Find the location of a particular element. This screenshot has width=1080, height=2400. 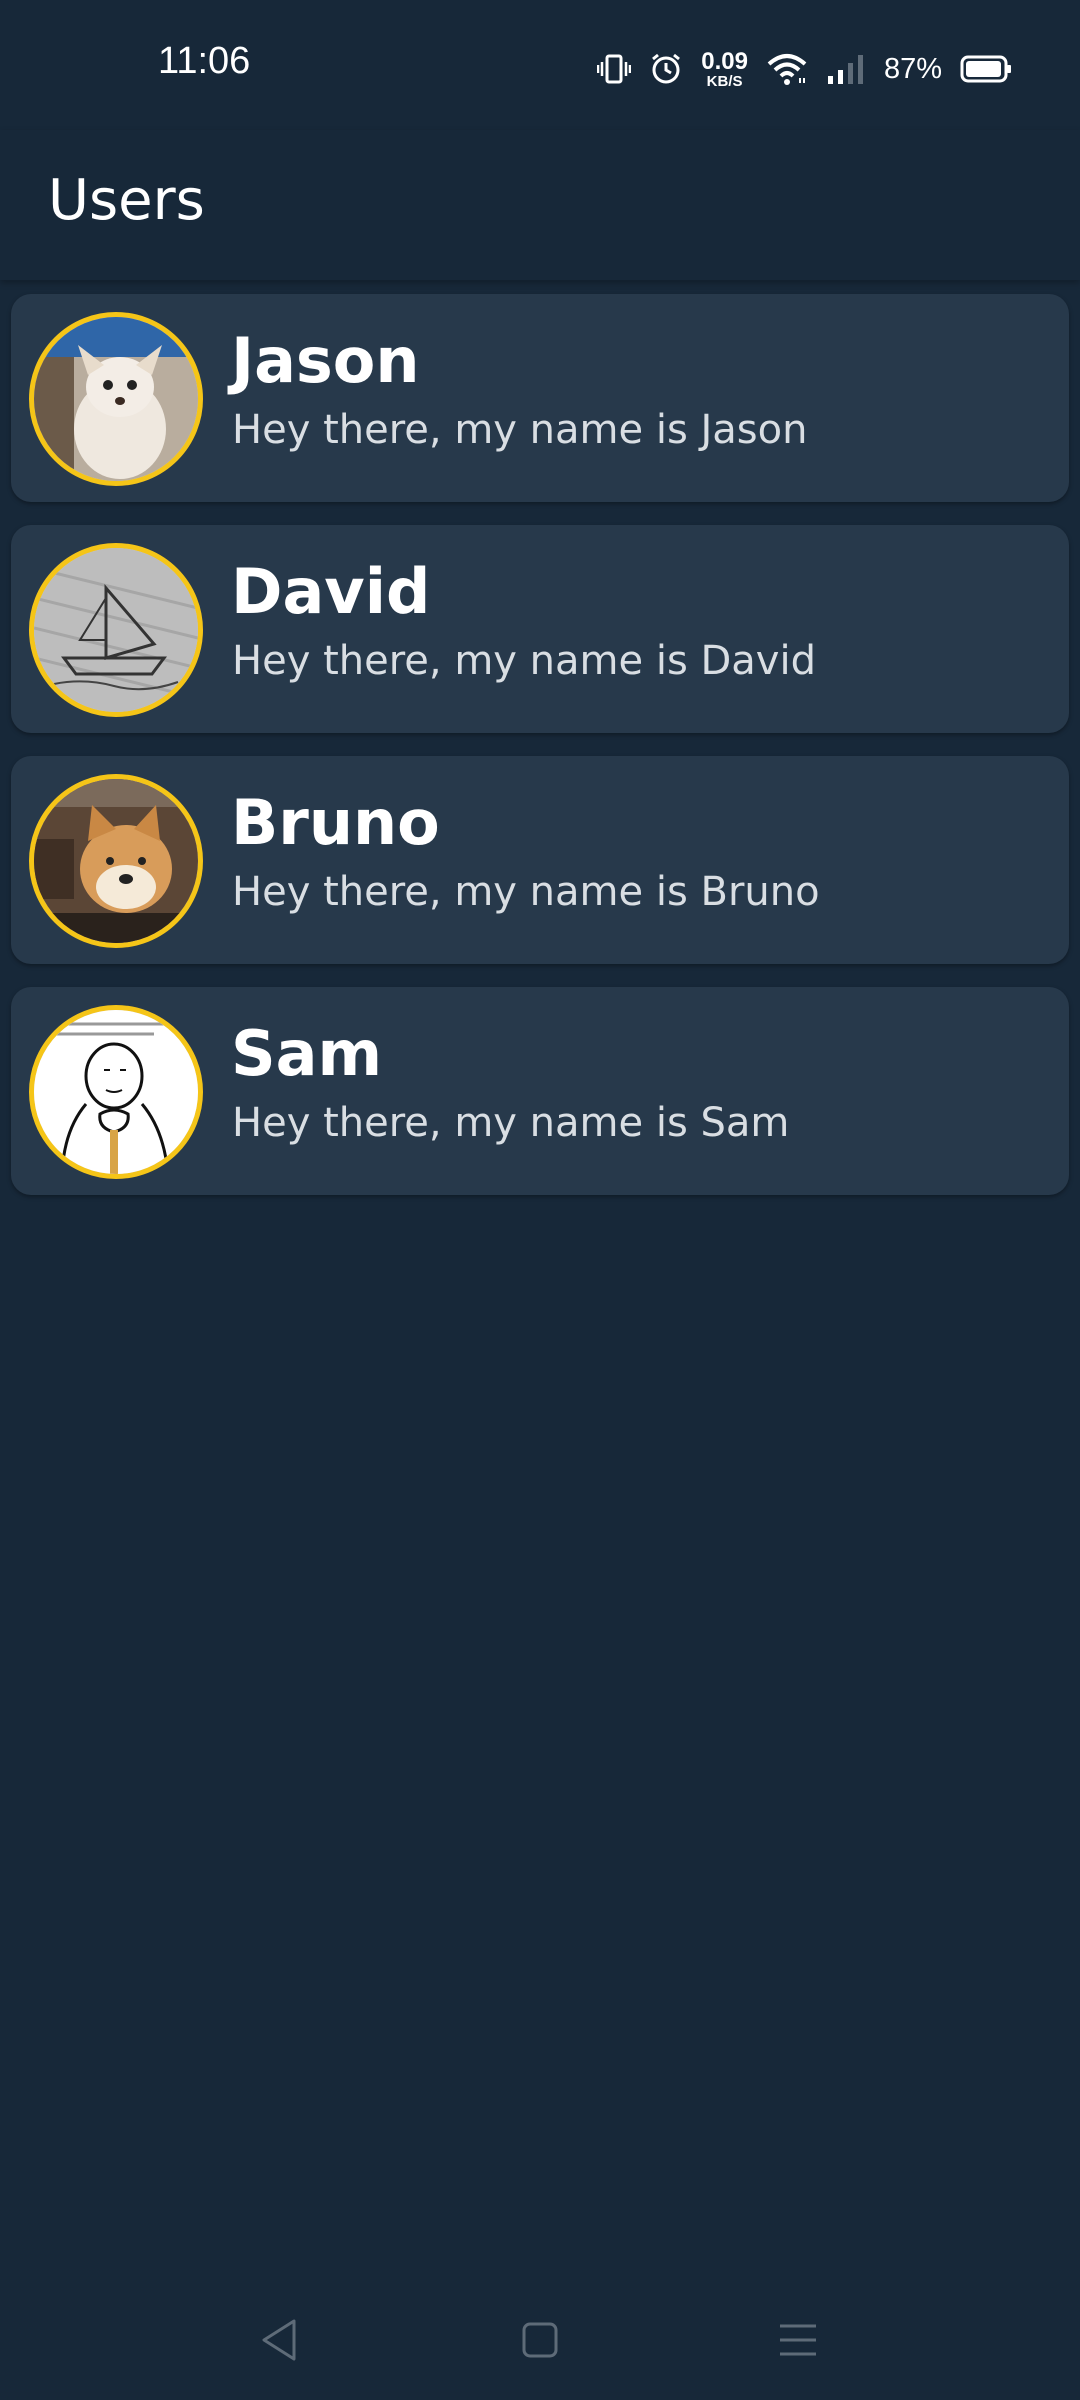

back-button is located at coordinates (280, 2340).